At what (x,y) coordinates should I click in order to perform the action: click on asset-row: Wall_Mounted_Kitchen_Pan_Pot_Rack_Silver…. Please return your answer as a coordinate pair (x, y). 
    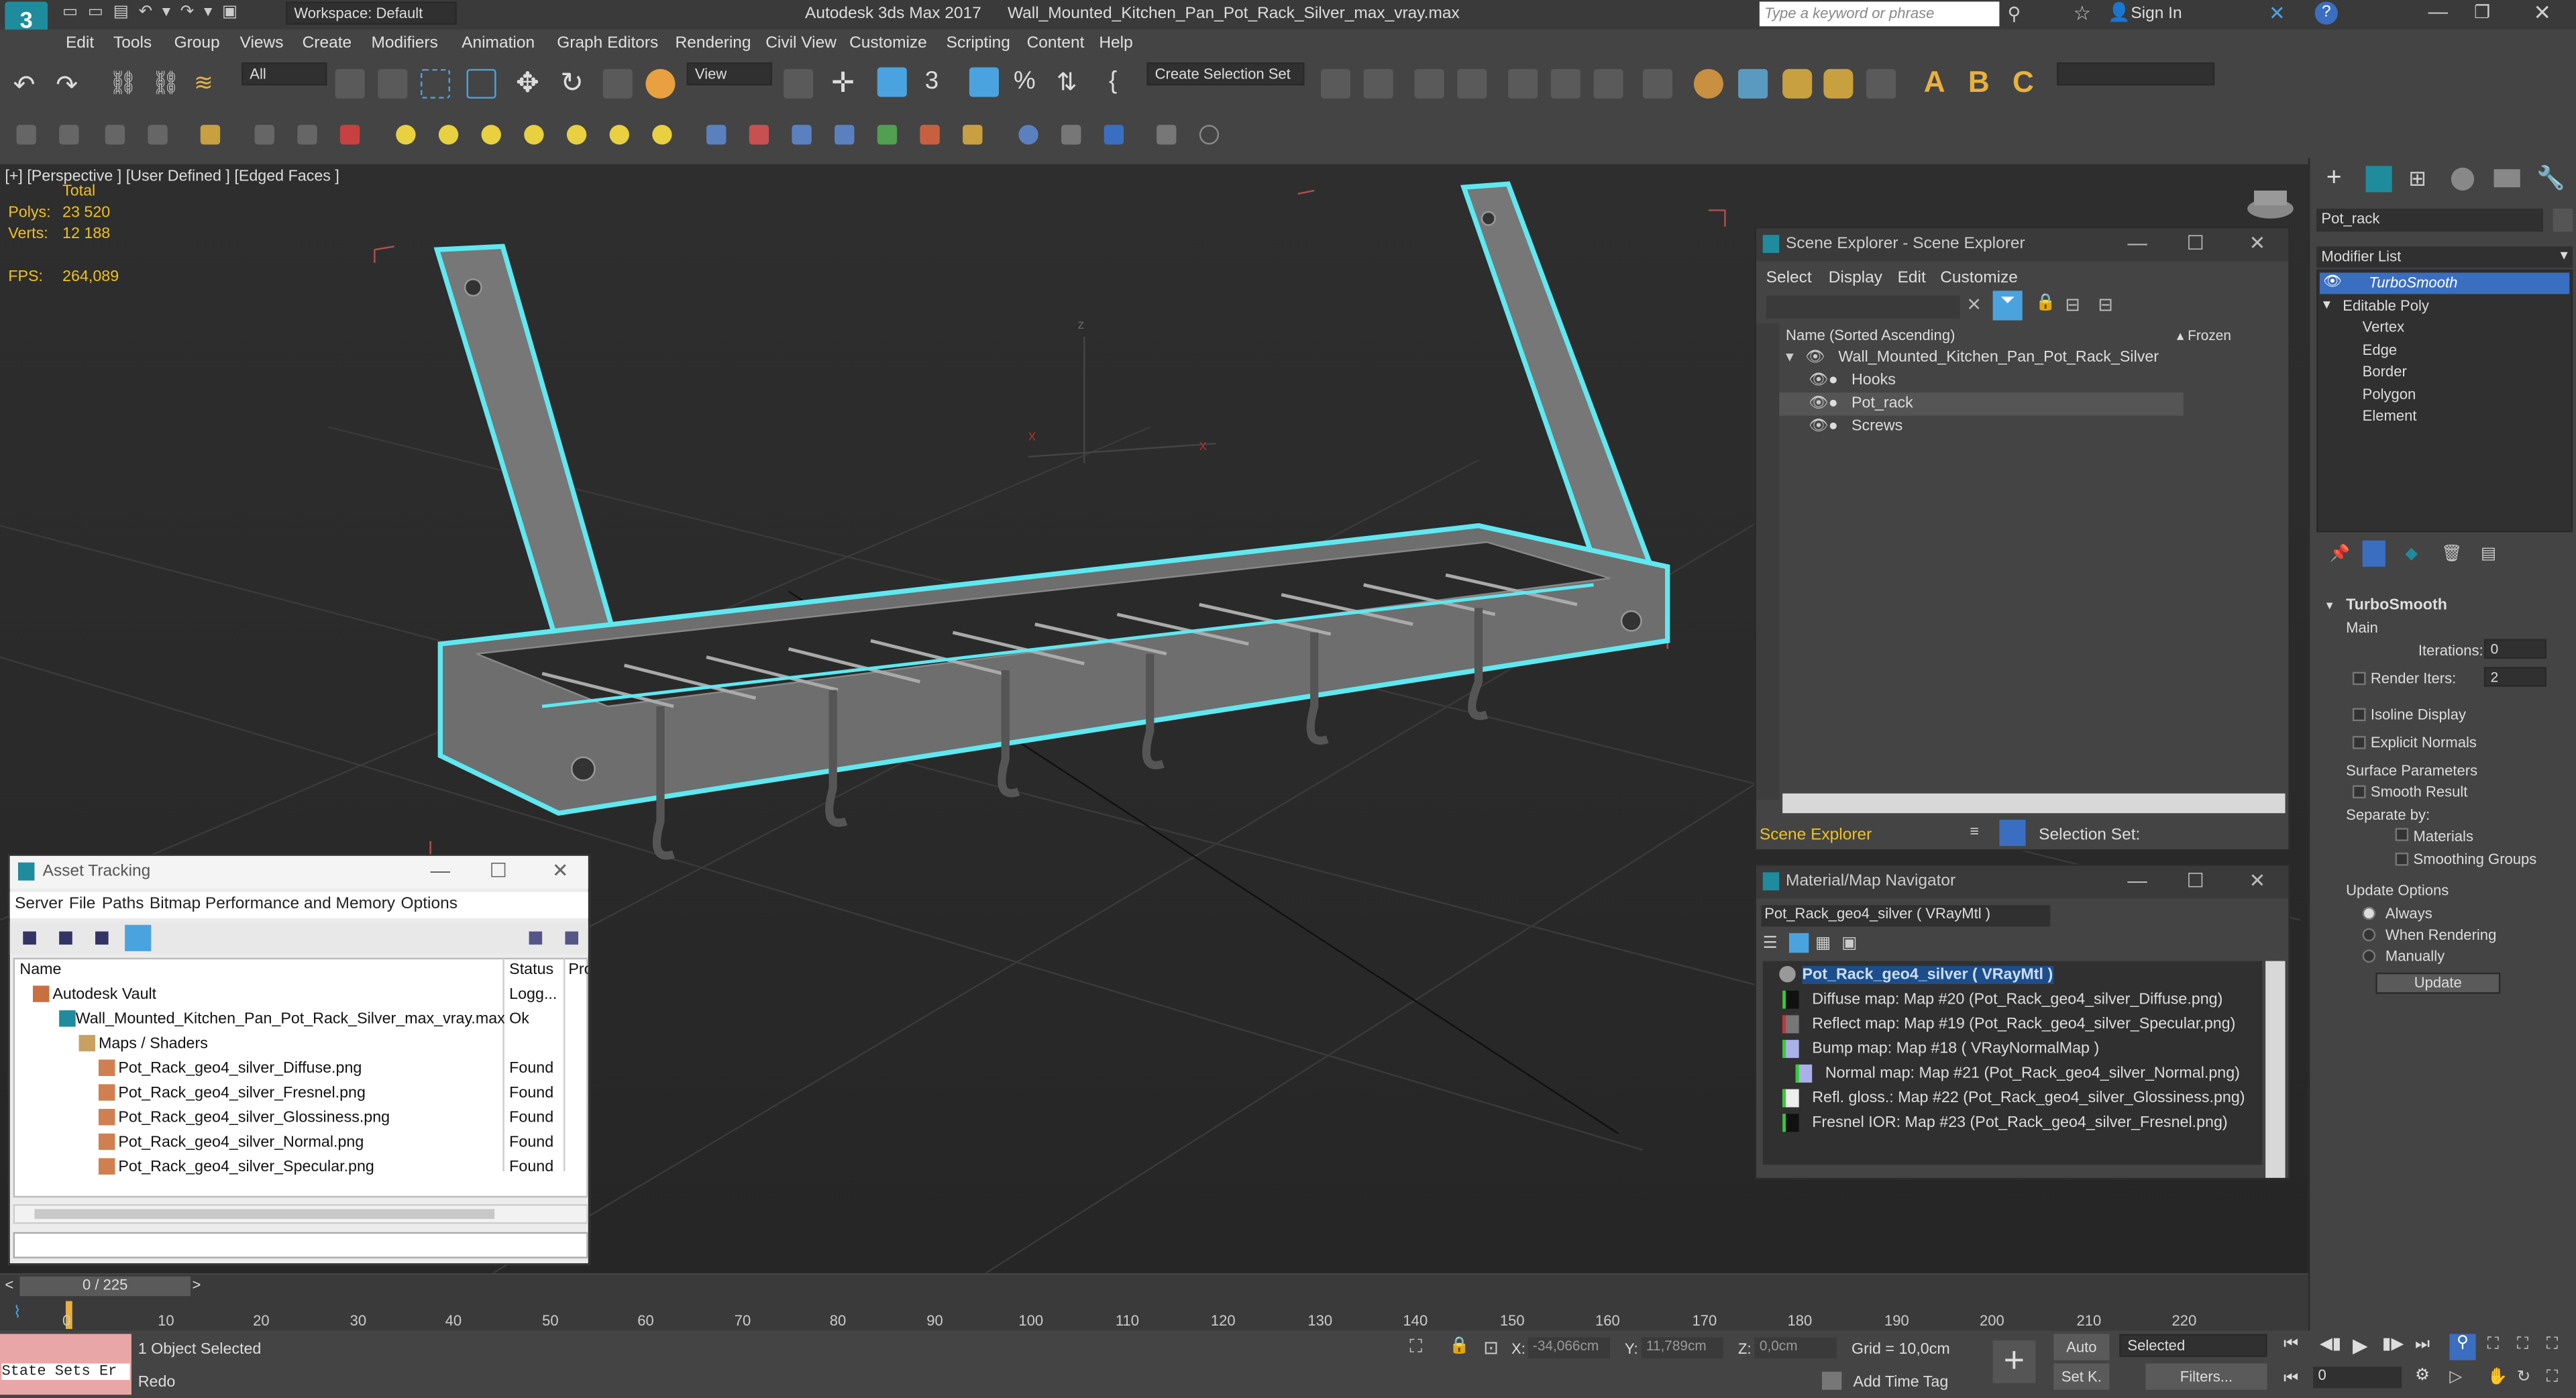
    Looking at the image, I should click on (299, 1020).